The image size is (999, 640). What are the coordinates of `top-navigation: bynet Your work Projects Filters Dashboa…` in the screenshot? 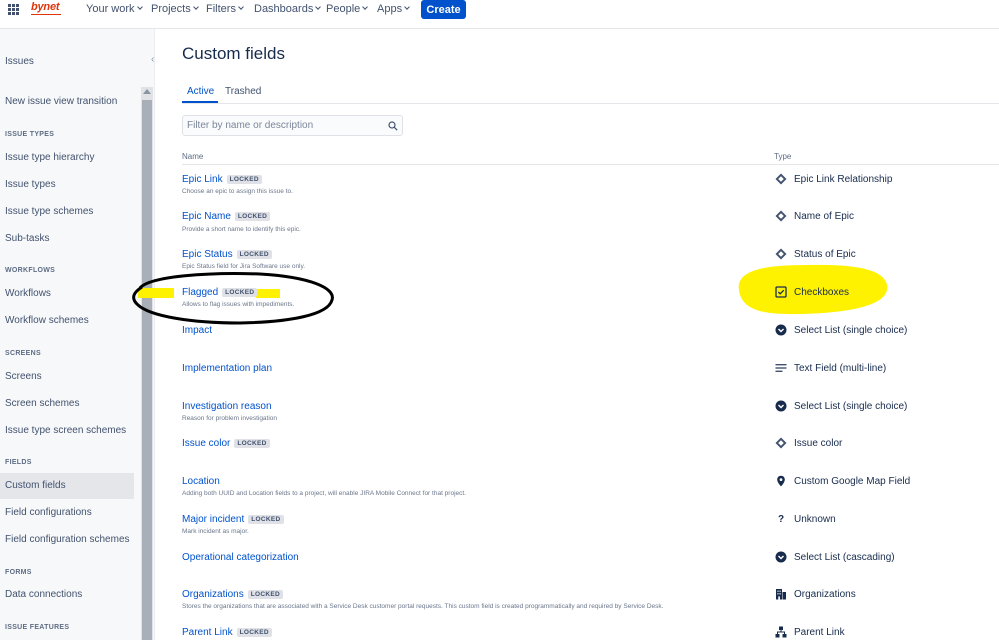 It's located at (499, 14).